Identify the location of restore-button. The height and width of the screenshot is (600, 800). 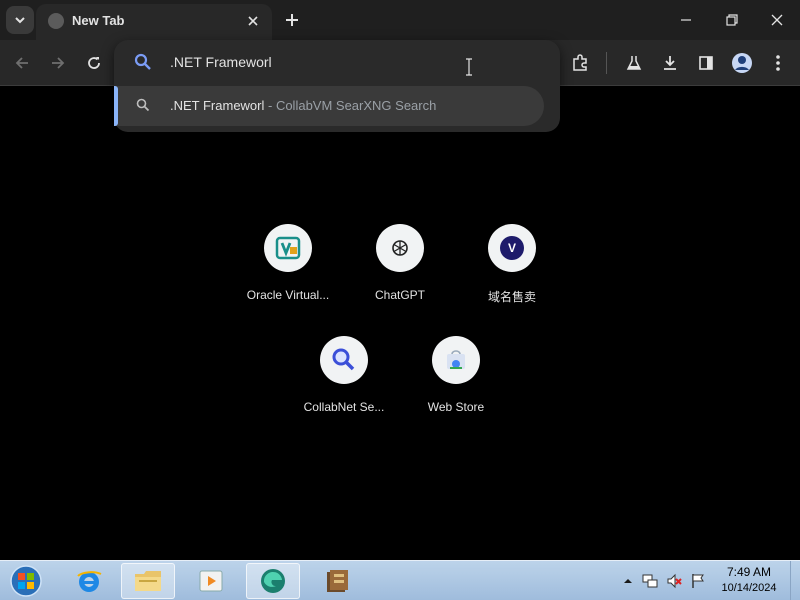
(732, 20).